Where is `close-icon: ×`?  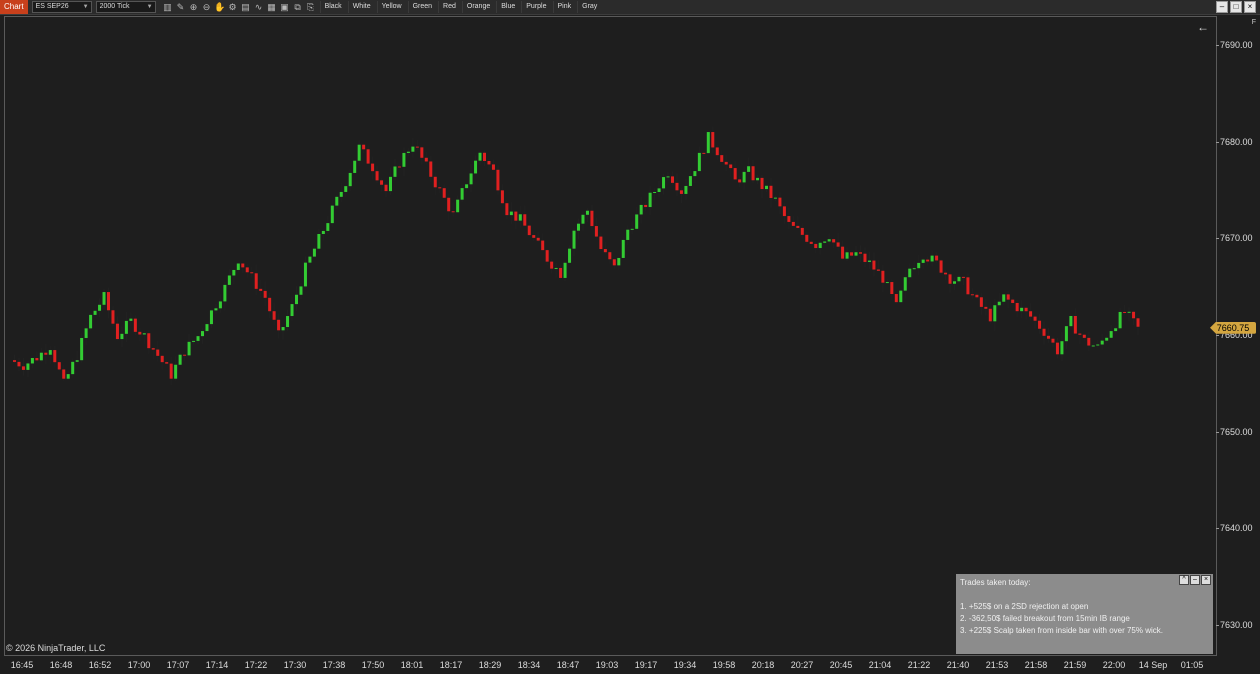 close-icon: × is located at coordinates (1206, 580).